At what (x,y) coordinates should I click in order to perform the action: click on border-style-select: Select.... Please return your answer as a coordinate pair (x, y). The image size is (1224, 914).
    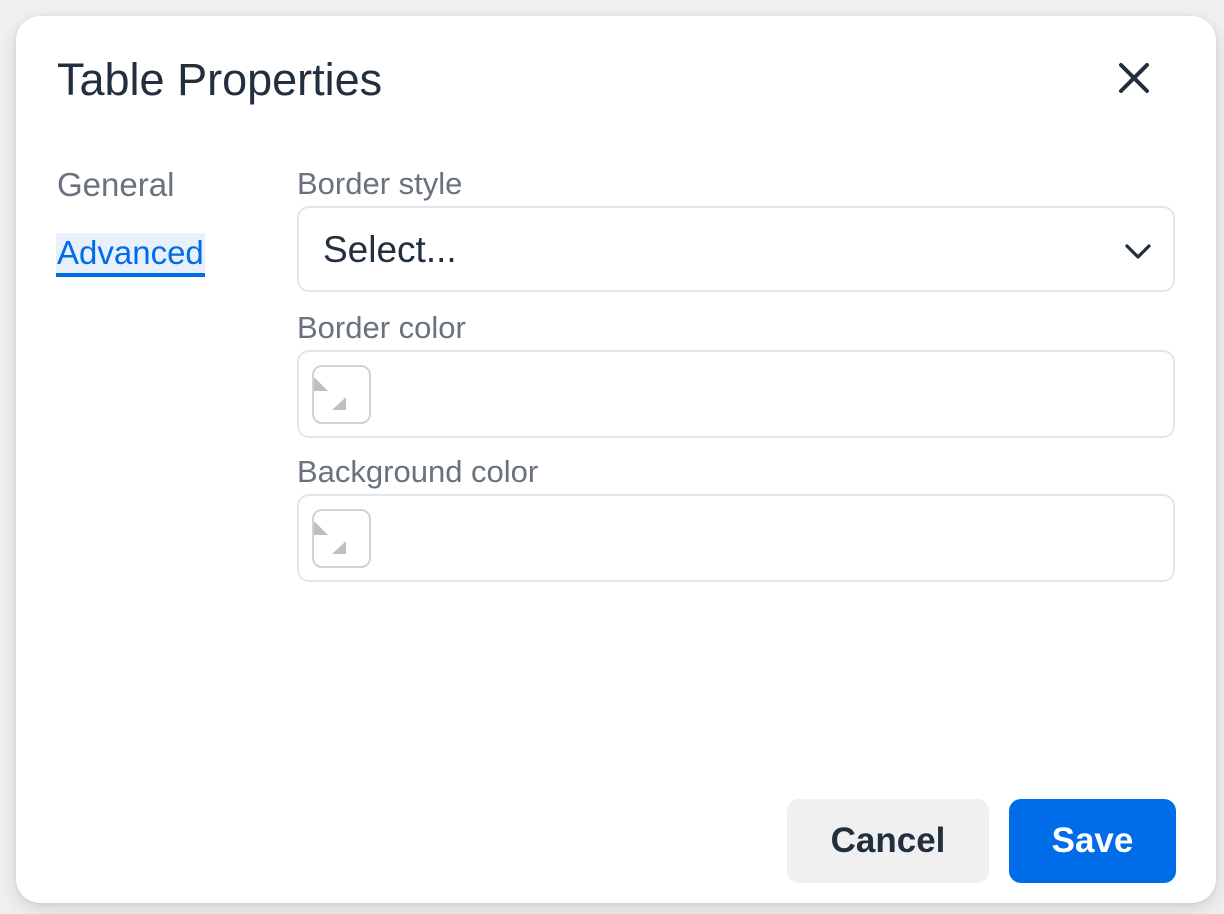
    Looking at the image, I should click on (736, 249).